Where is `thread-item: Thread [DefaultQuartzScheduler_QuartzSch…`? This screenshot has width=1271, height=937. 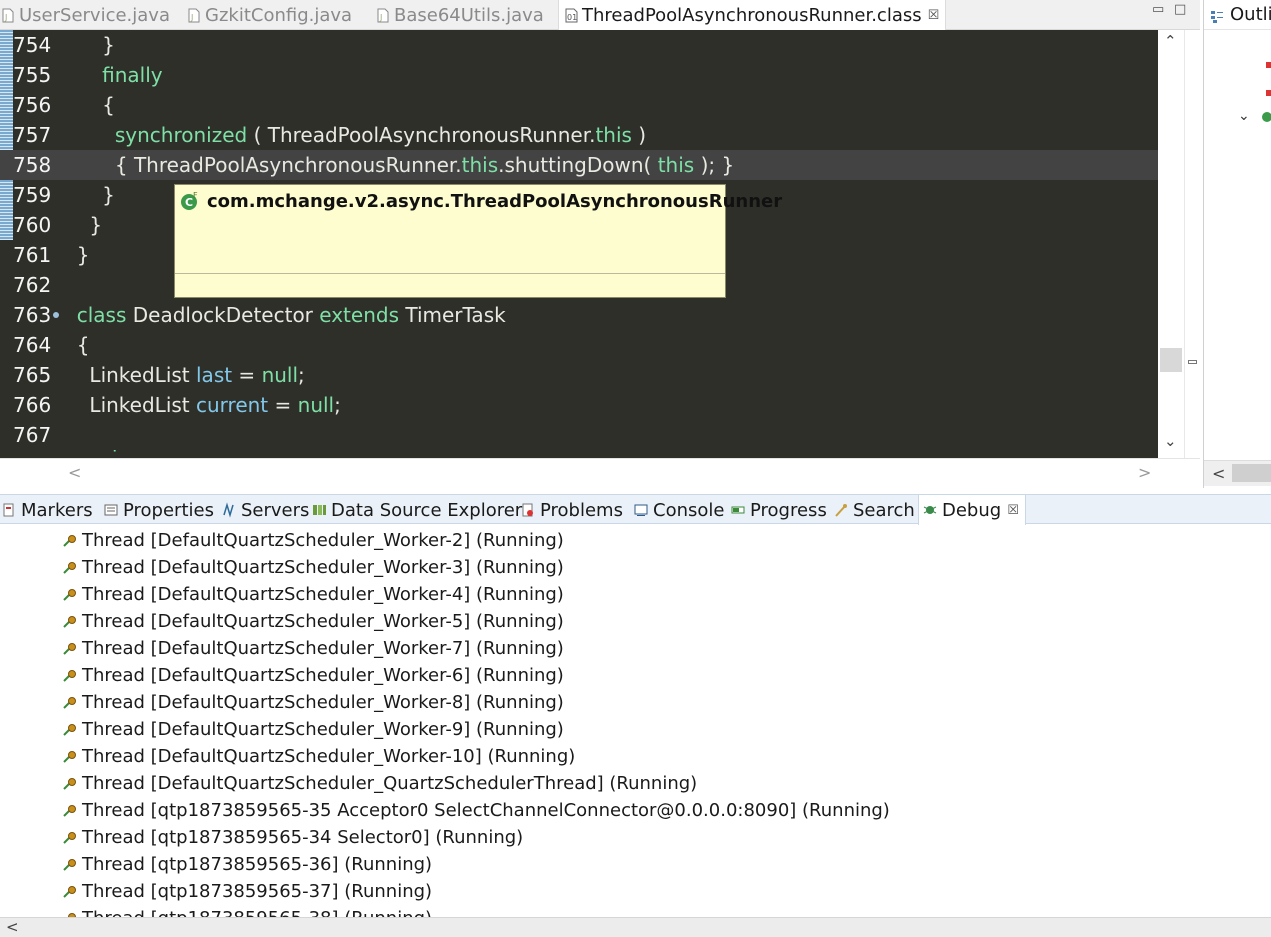
thread-item: Thread [DefaultQuartzScheduler_QuartzSch… is located at coordinates (379, 783).